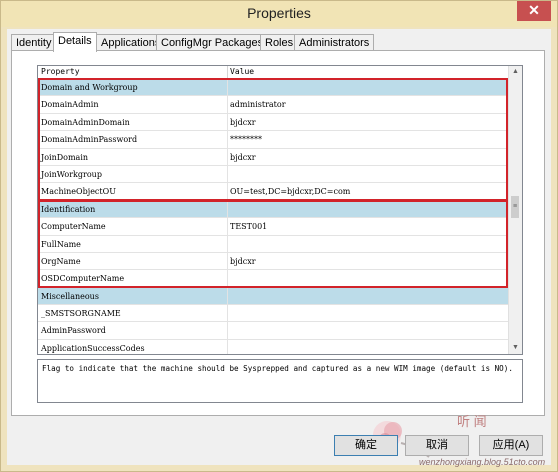  Describe the element at coordinates (34, 42) in the screenshot. I see `tab-identity: Identity` at that location.